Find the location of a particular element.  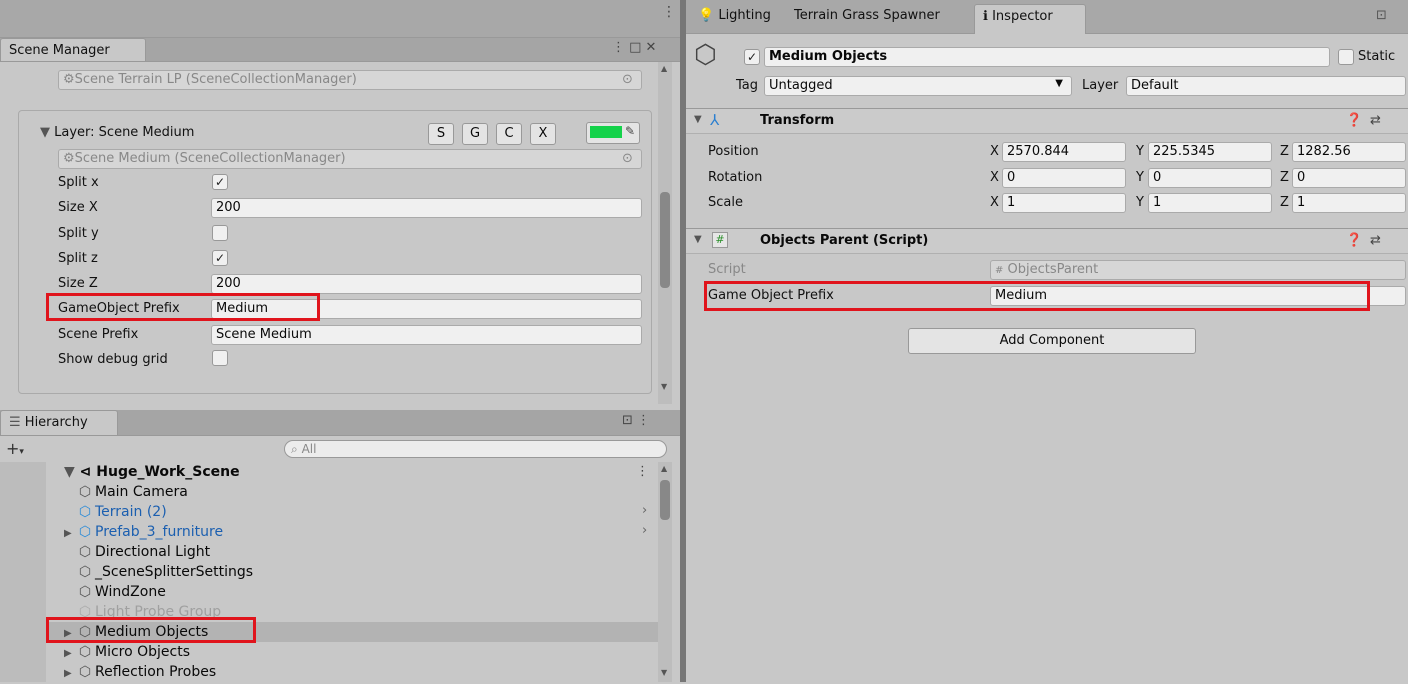

tab-inspector: ℹ Inspector is located at coordinates (1030, 19).